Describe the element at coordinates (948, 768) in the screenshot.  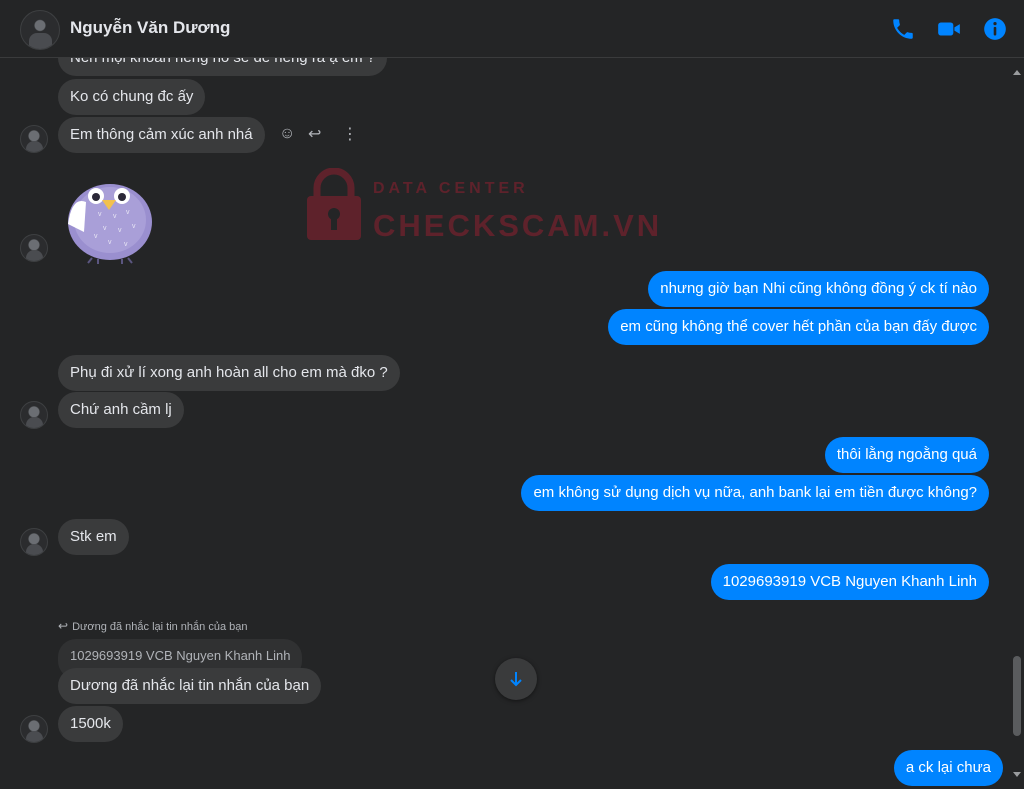
I see `message-outgoing: a ck lại chưa` at that location.